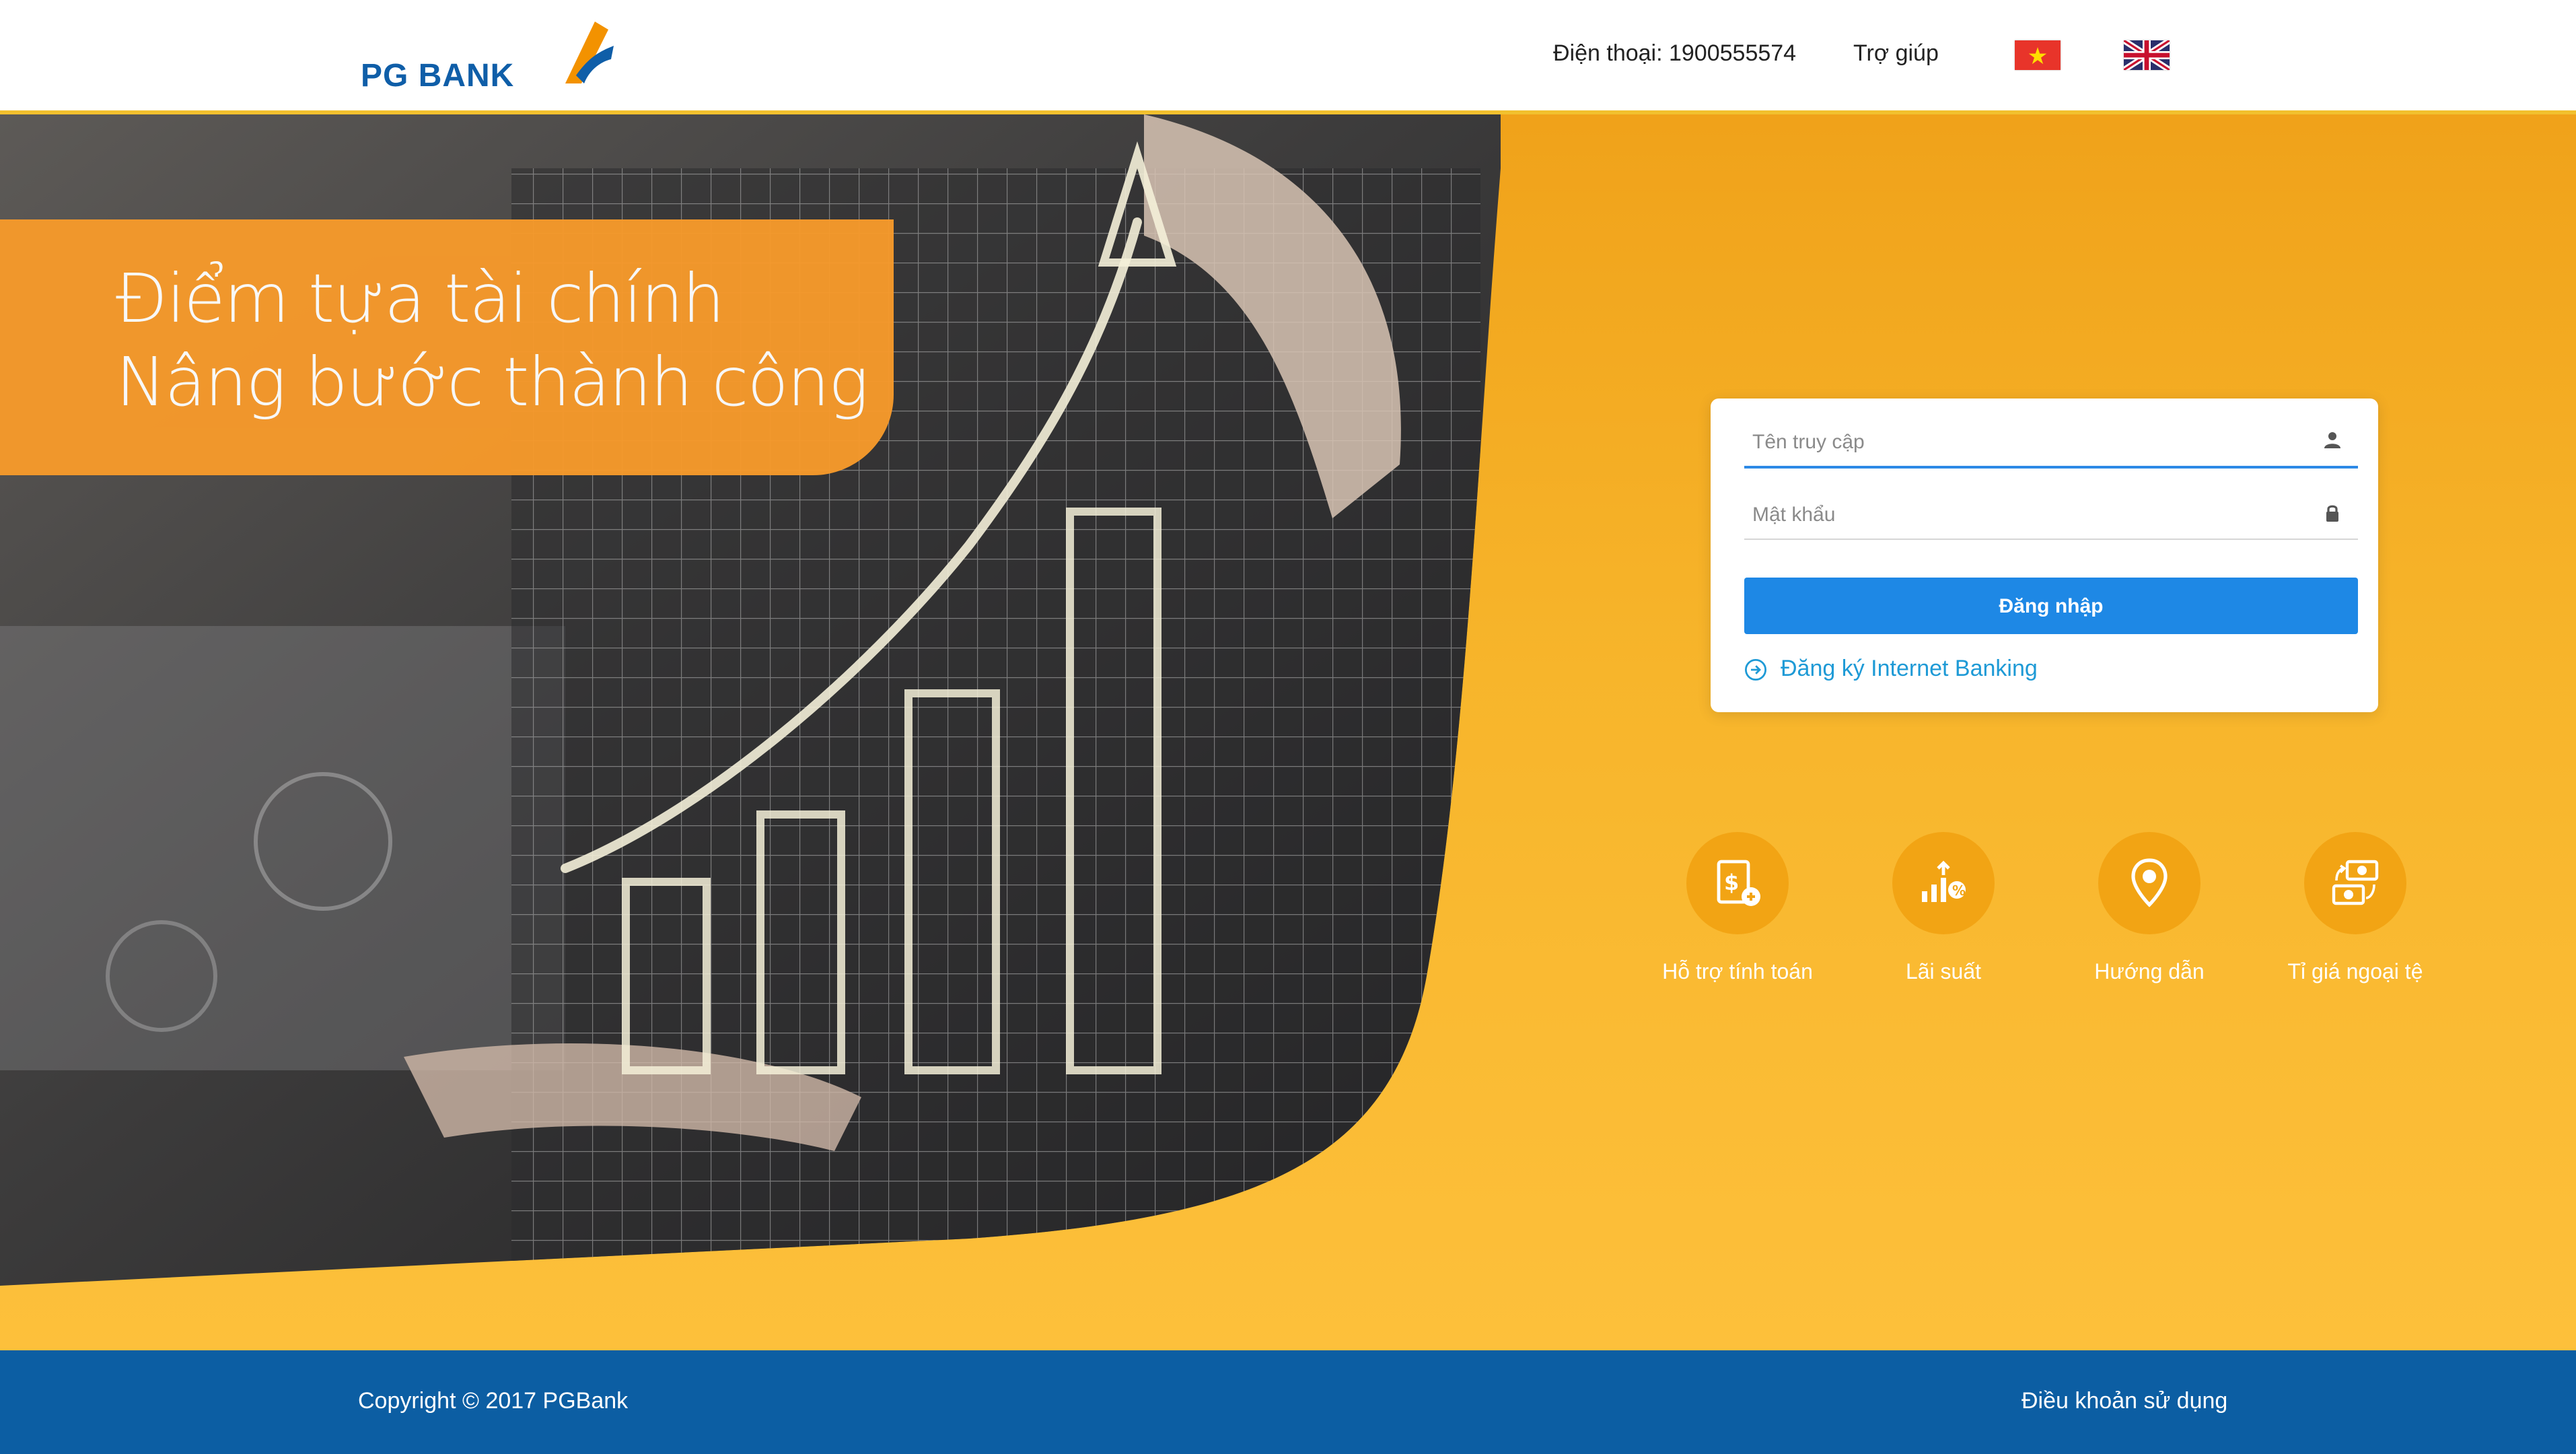 This screenshot has width=2576, height=1454. Describe the element at coordinates (2051, 606) in the screenshot. I see `login-button: Đăng nhập` at that location.